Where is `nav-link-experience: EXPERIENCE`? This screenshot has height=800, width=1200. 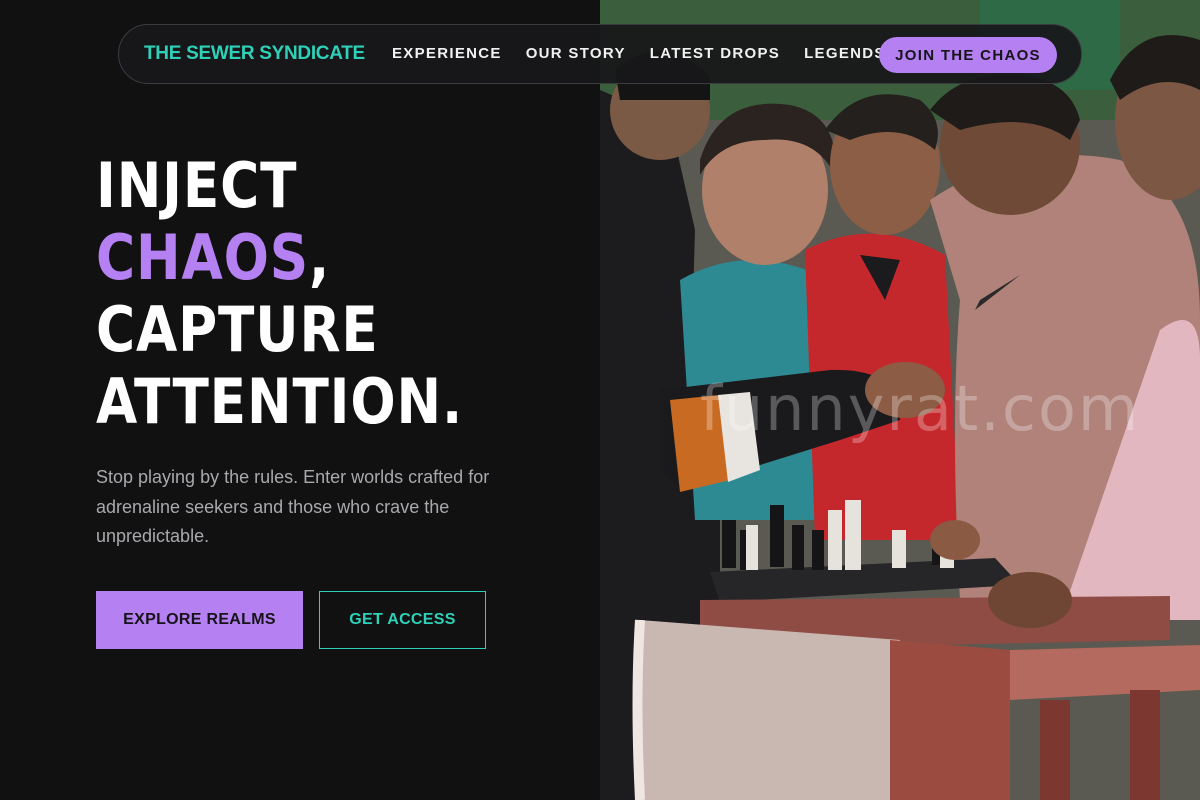
nav-link-experience: EXPERIENCE is located at coordinates (447, 53).